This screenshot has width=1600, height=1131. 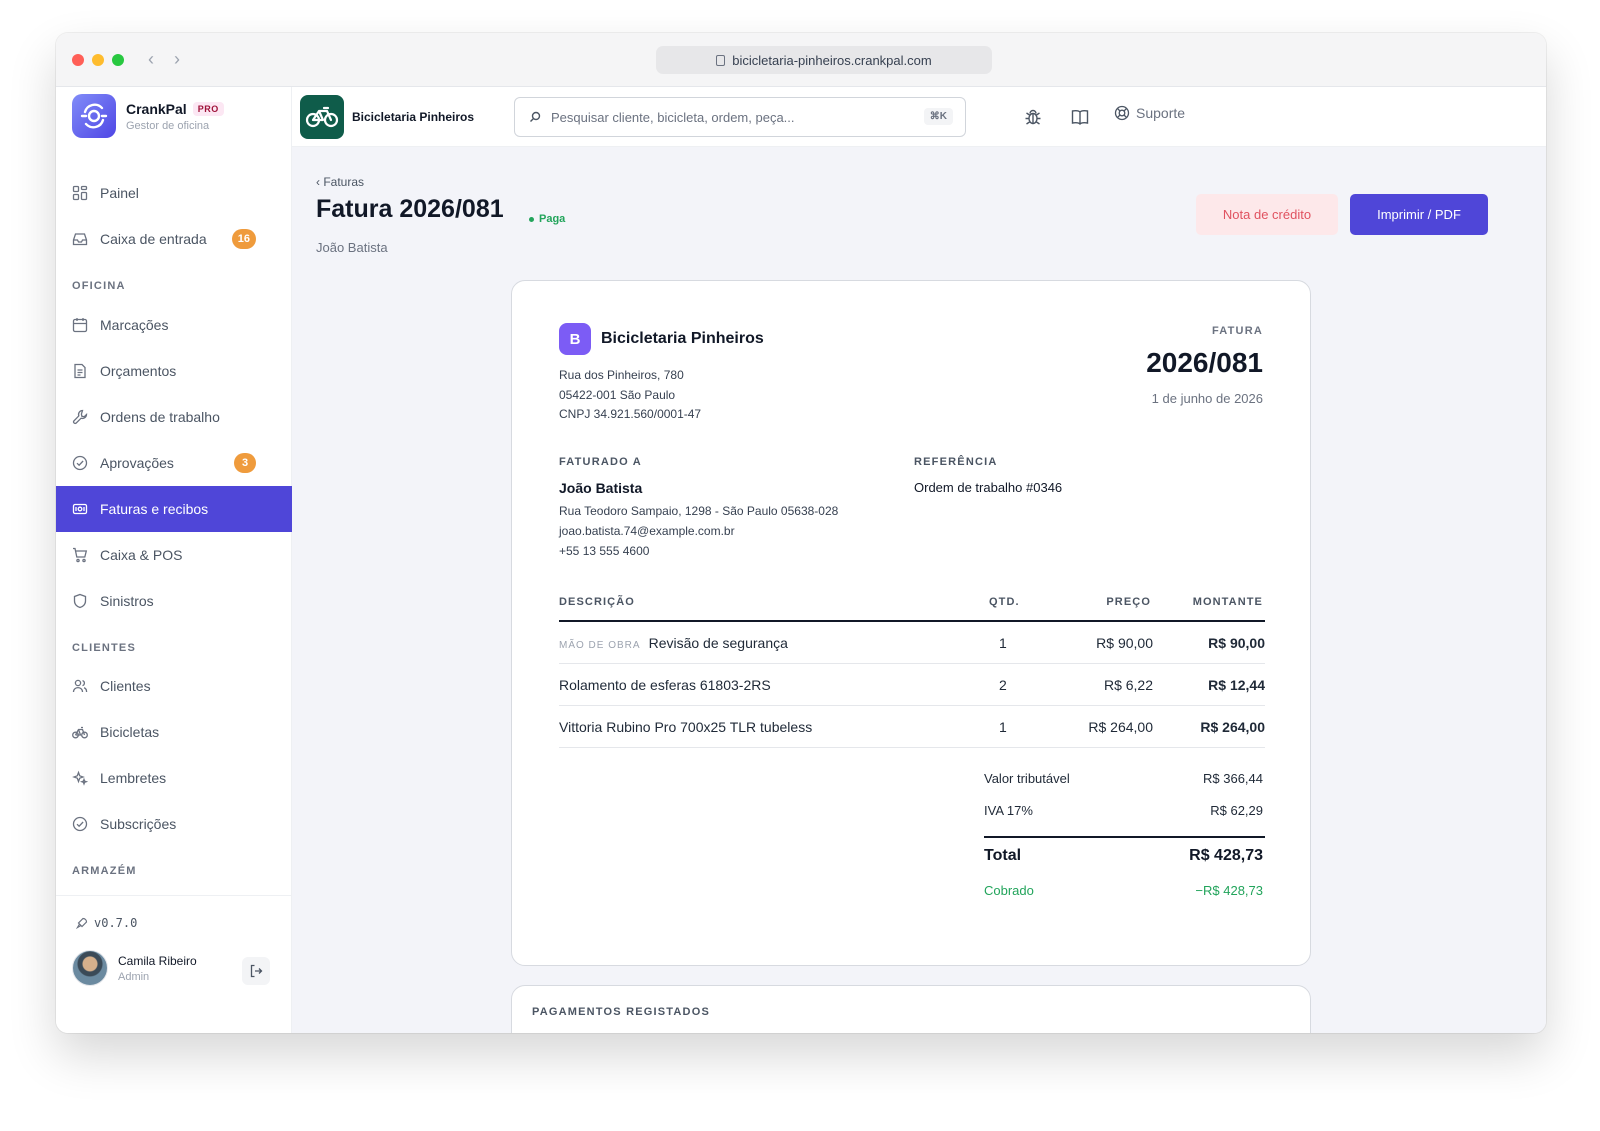 I want to click on section-label-clientes: CLIENTES, so click(x=104, y=648).